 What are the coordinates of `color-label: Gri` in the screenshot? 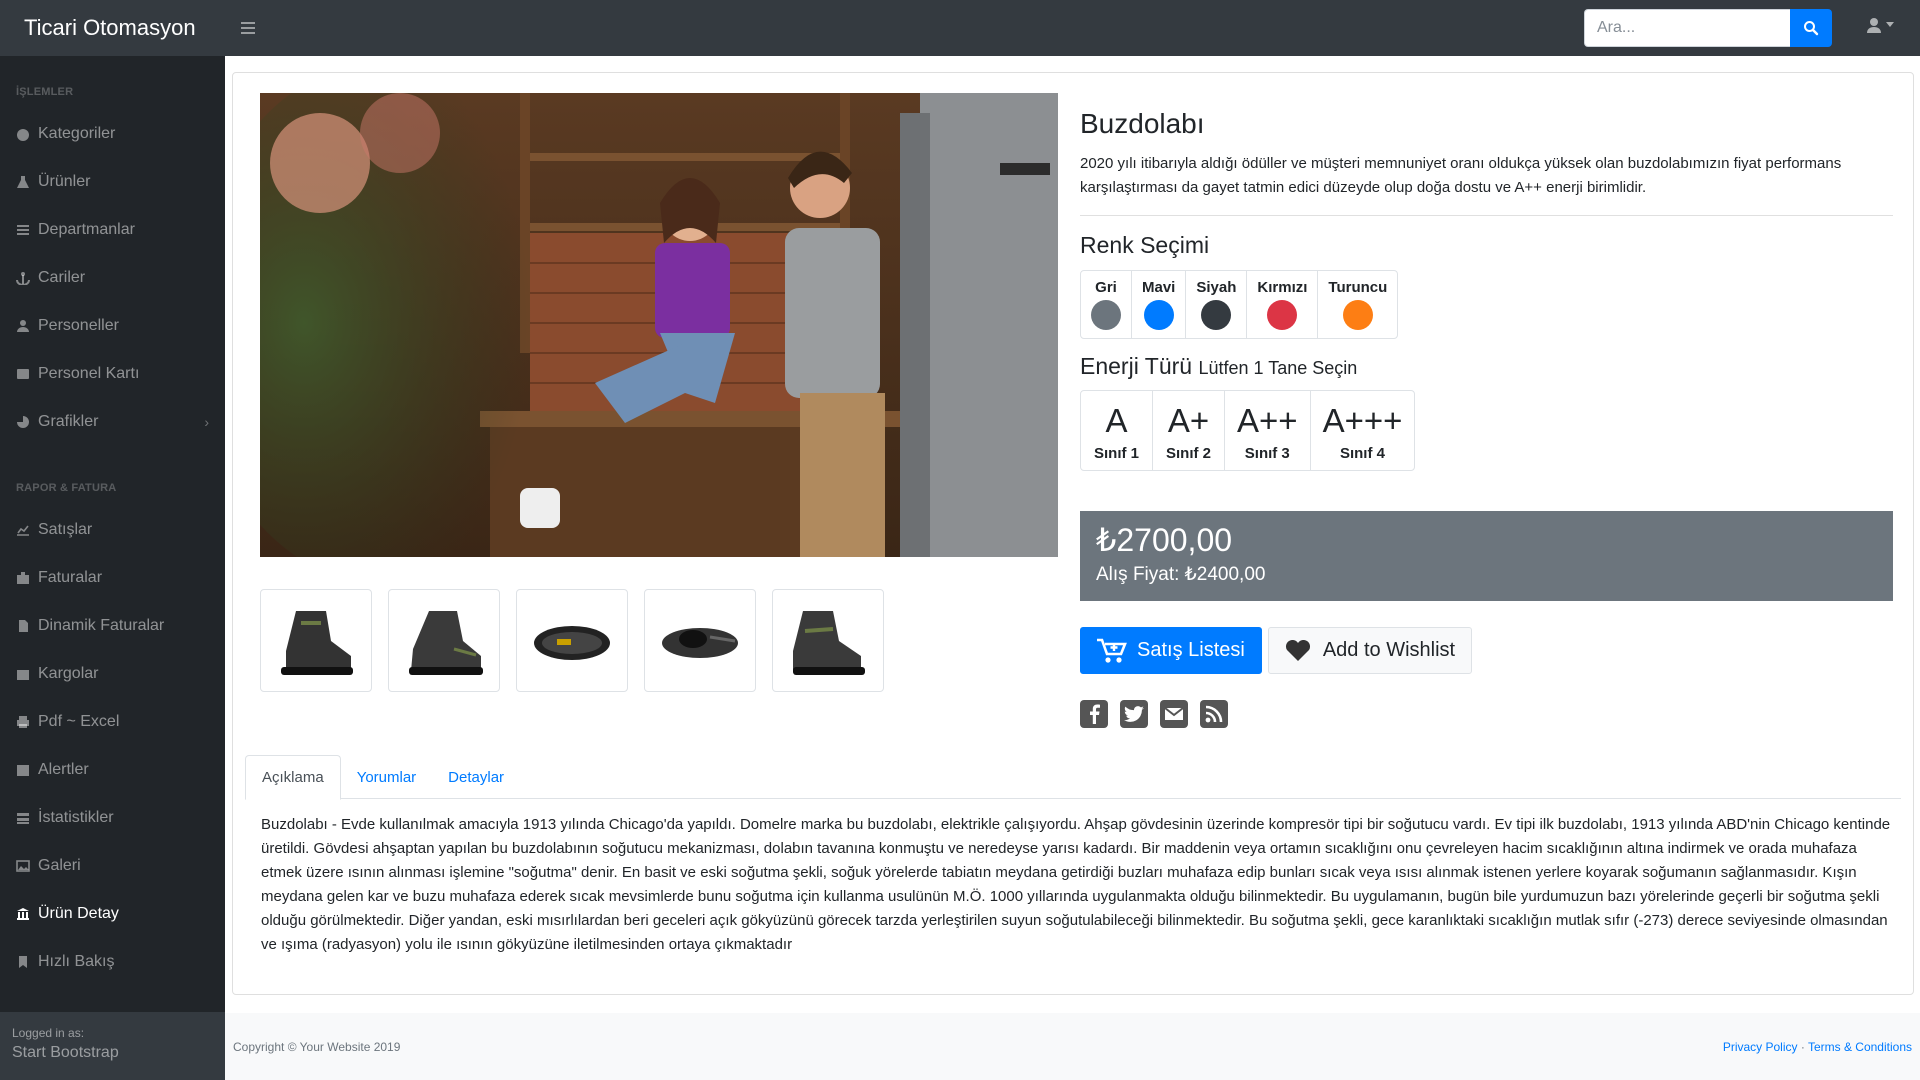 It's located at (1106, 287).